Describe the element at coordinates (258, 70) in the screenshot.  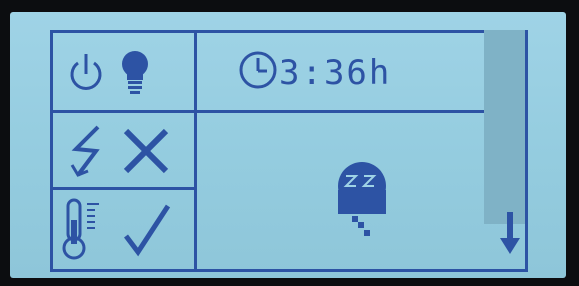
I see `clock-icon` at that location.